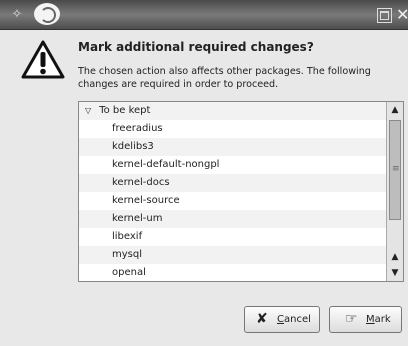  Describe the element at coordinates (384, 15) in the screenshot. I see `maximize-icon` at that location.